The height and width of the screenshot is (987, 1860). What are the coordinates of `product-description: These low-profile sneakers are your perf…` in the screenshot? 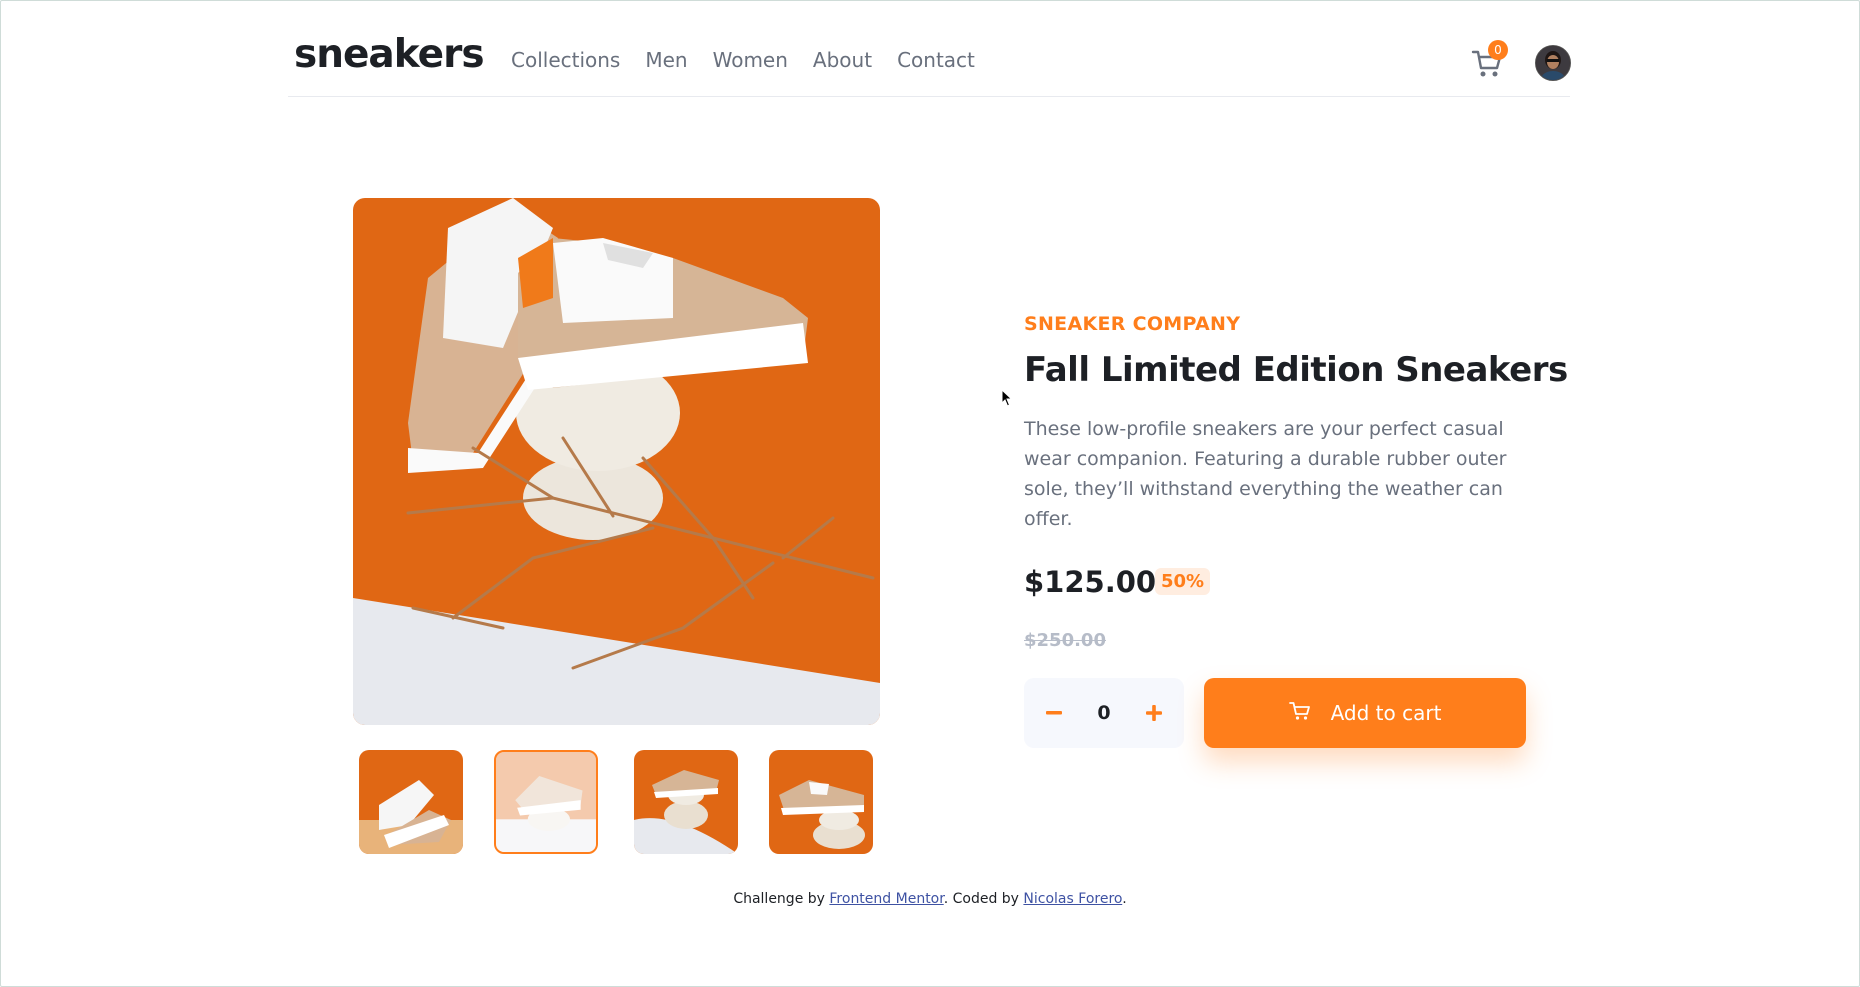 It's located at (1265, 474).